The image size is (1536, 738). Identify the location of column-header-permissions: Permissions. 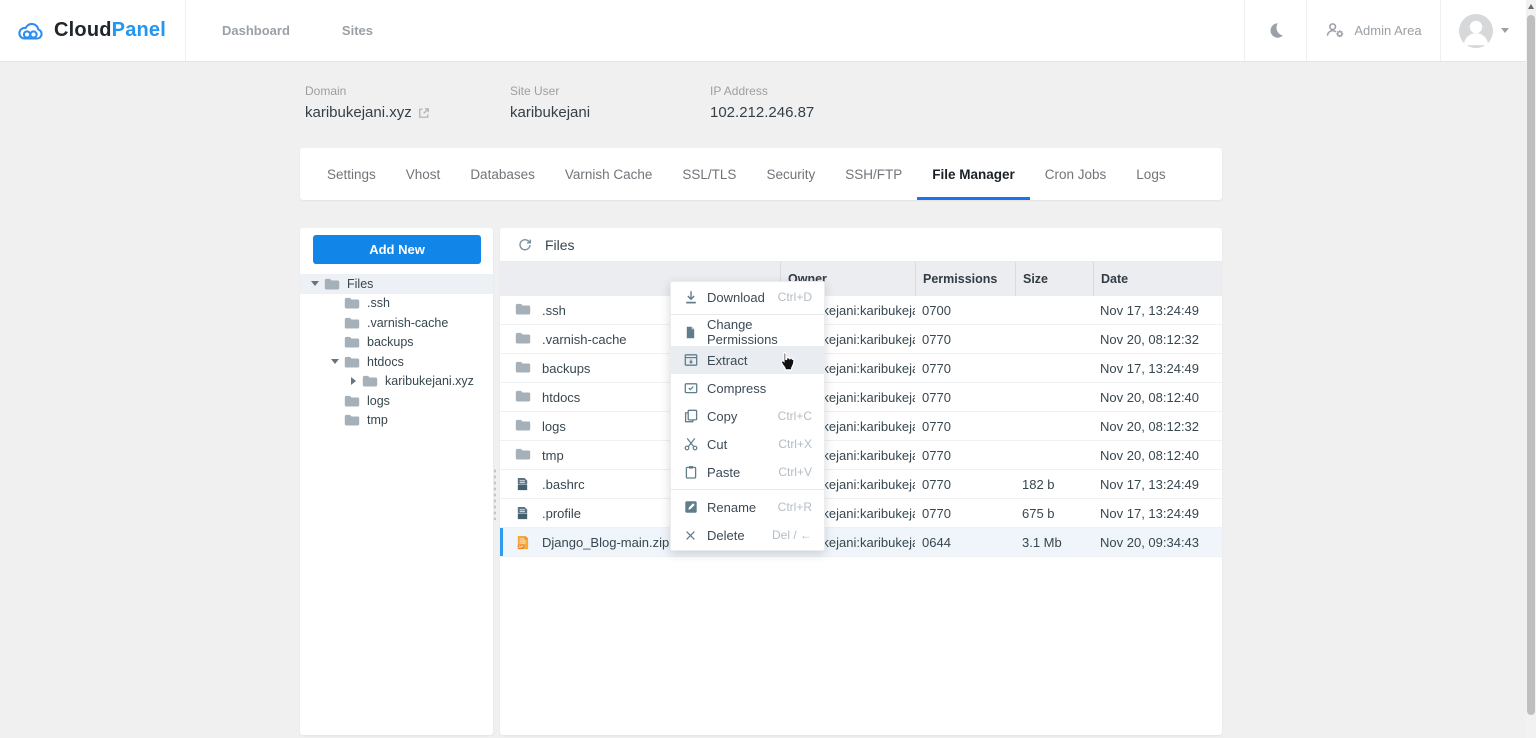
(965, 279).